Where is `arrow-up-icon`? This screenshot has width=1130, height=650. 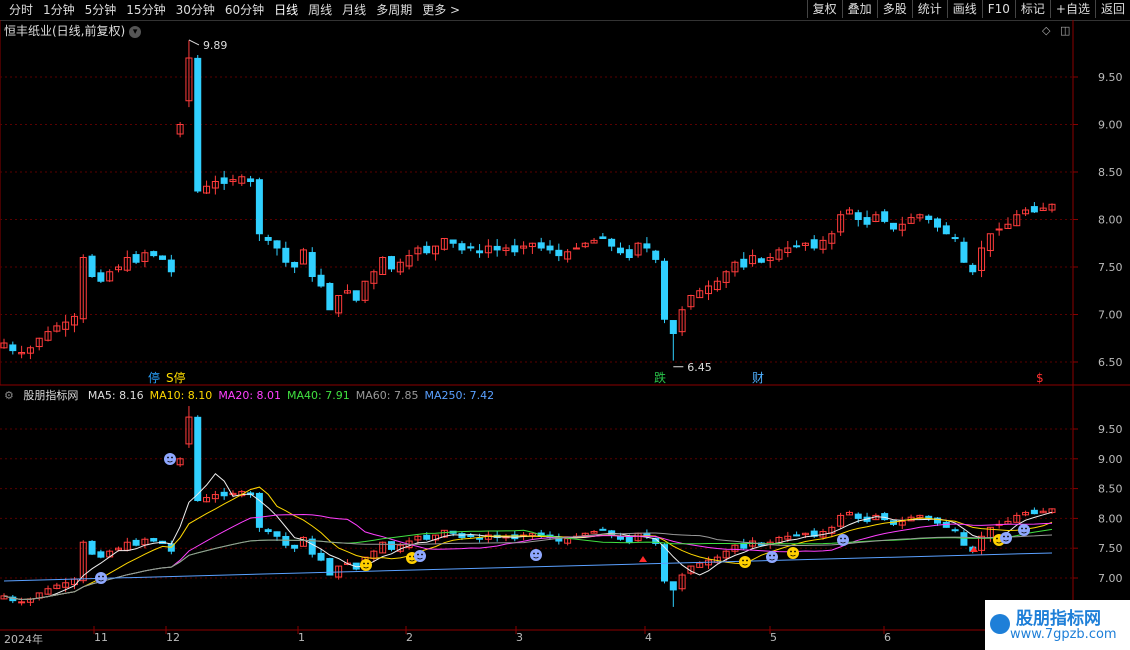 arrow-up-icon is located at coordinates (643, 559).